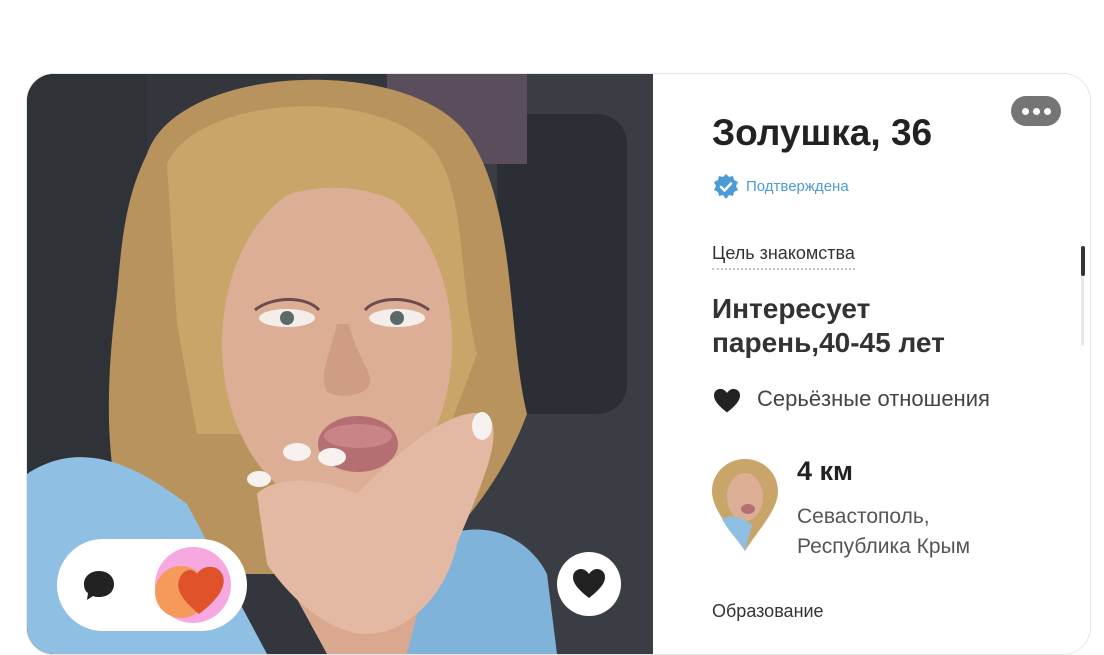 The image size is (1104, 655). What do you see at coordinates (927, 532) in the screenshot?
I see `city: Севастополь, Республика Крым` at bounding box center [927, 532].